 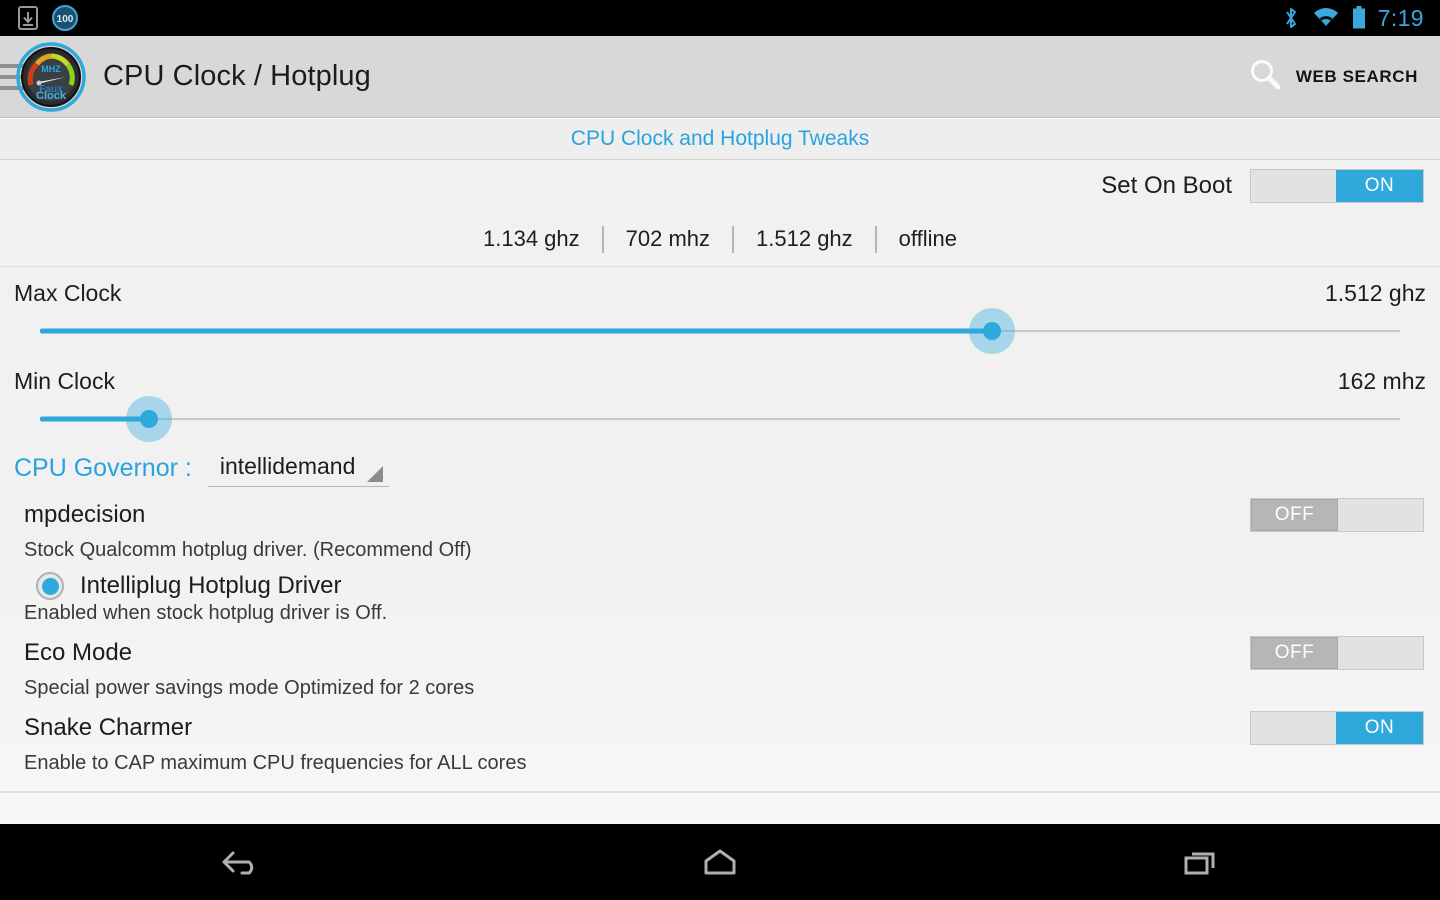 I want to click on home-icon, so click(x=720, y=862).